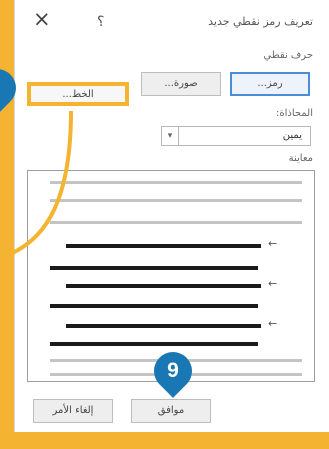 Image resolution: width=329 pixels, height=449 pixels. I want to click on alignment-value: يمين, so click(292, 135).